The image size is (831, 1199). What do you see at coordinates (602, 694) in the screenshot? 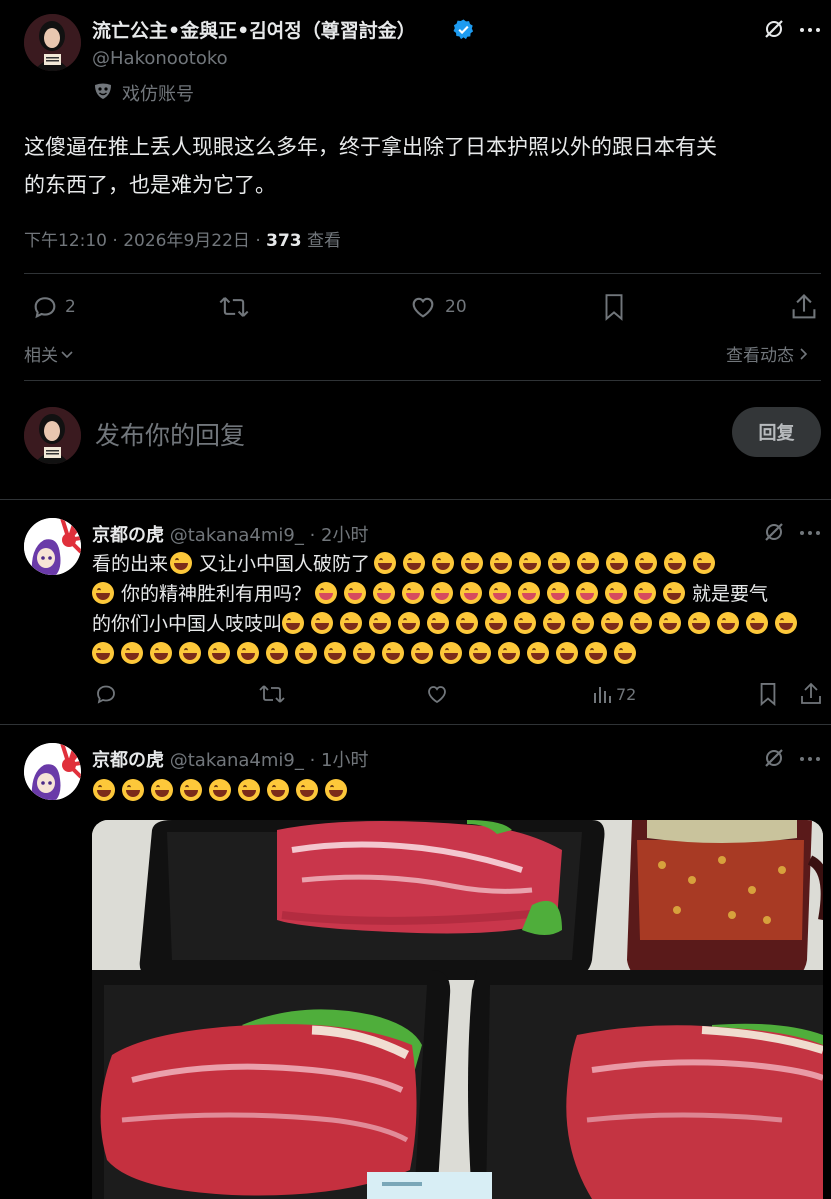
I see `bar-chart-icon` at bounding box center [602, 694].